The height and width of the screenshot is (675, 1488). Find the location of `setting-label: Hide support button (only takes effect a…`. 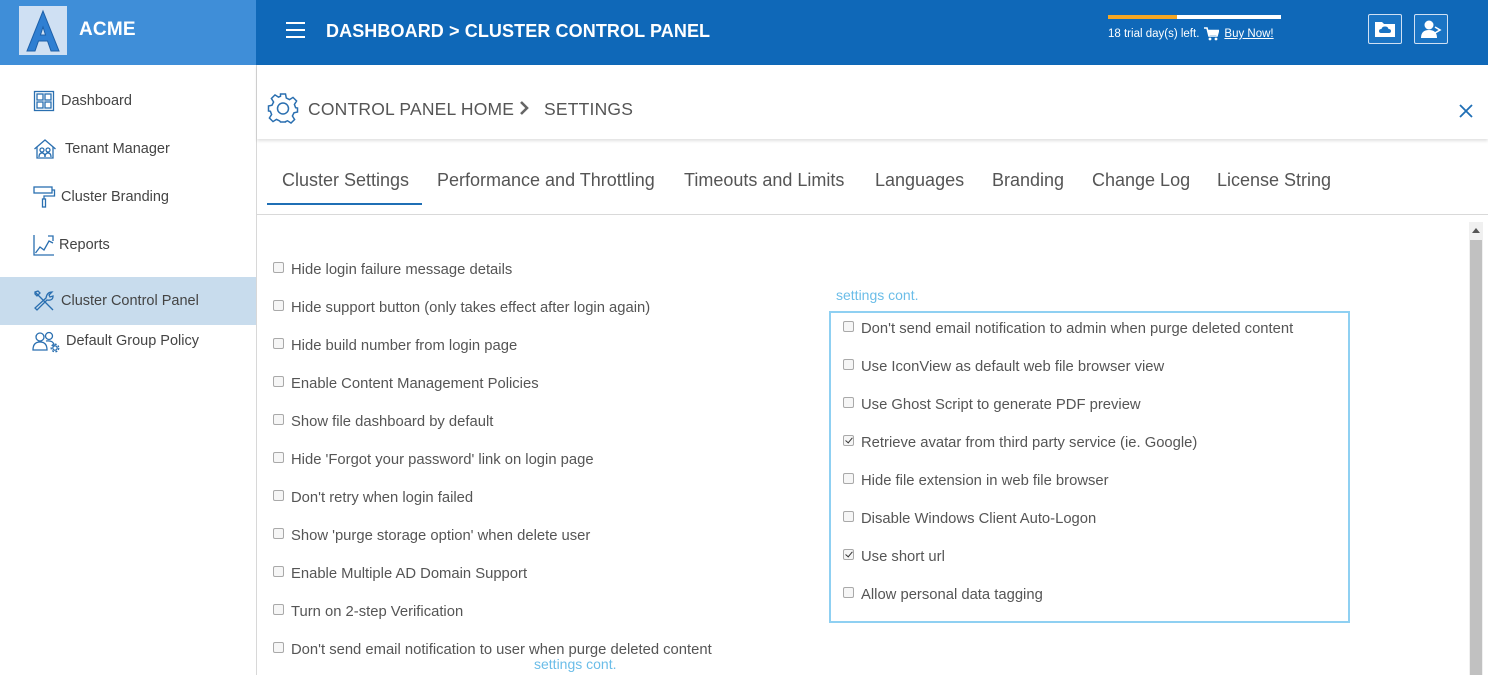

setting-label: Hide support button (only takes effect a… is located at coordinates (471, 308).